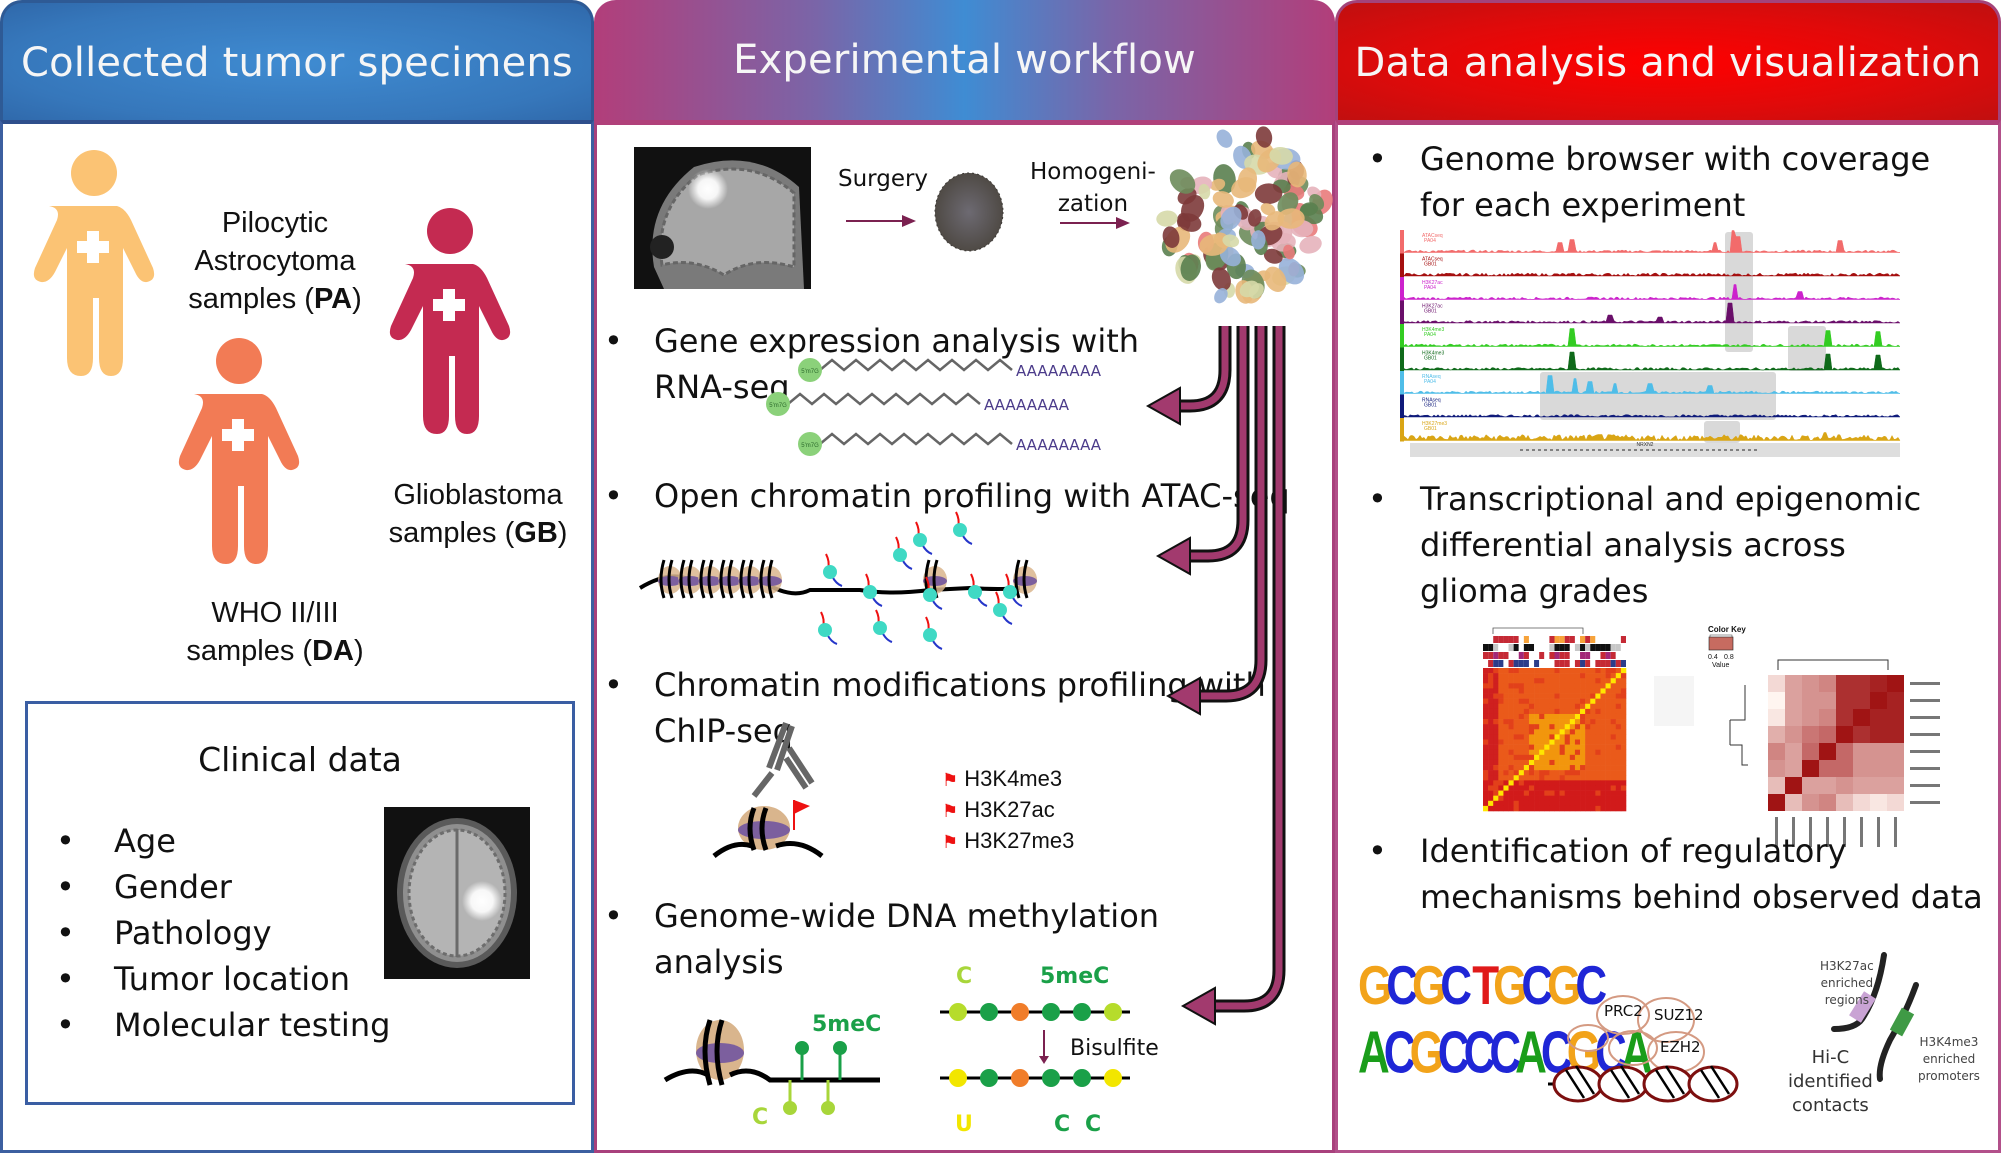 Image resolution: width=2001 pixels, height=1153 pixels. What do you see at coordinates (357, 299) in the screenshot?
I see `label-pa-suffix: )` at bounding box center [357, 299].